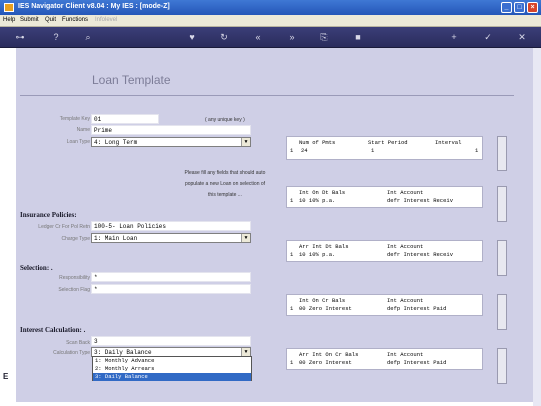  What do you see at coordinates (322, 300) in the screenshot?
I see `col-int-cr: Int On Cr Bals` at bounding box center [322, 300].